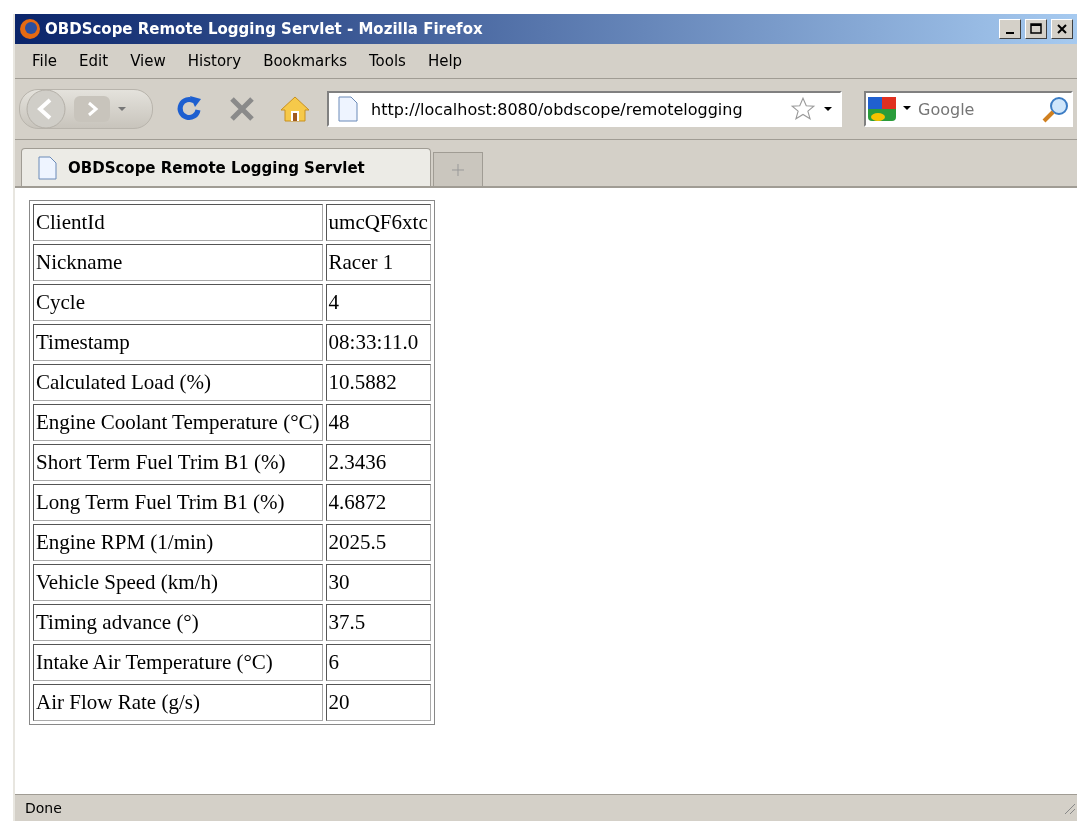 Image resolution: width=1077 pixels, height=821 pixels. Describe the element at coordinates (378, 582) in the screenshot. I see `table-cell: 30` at that location.